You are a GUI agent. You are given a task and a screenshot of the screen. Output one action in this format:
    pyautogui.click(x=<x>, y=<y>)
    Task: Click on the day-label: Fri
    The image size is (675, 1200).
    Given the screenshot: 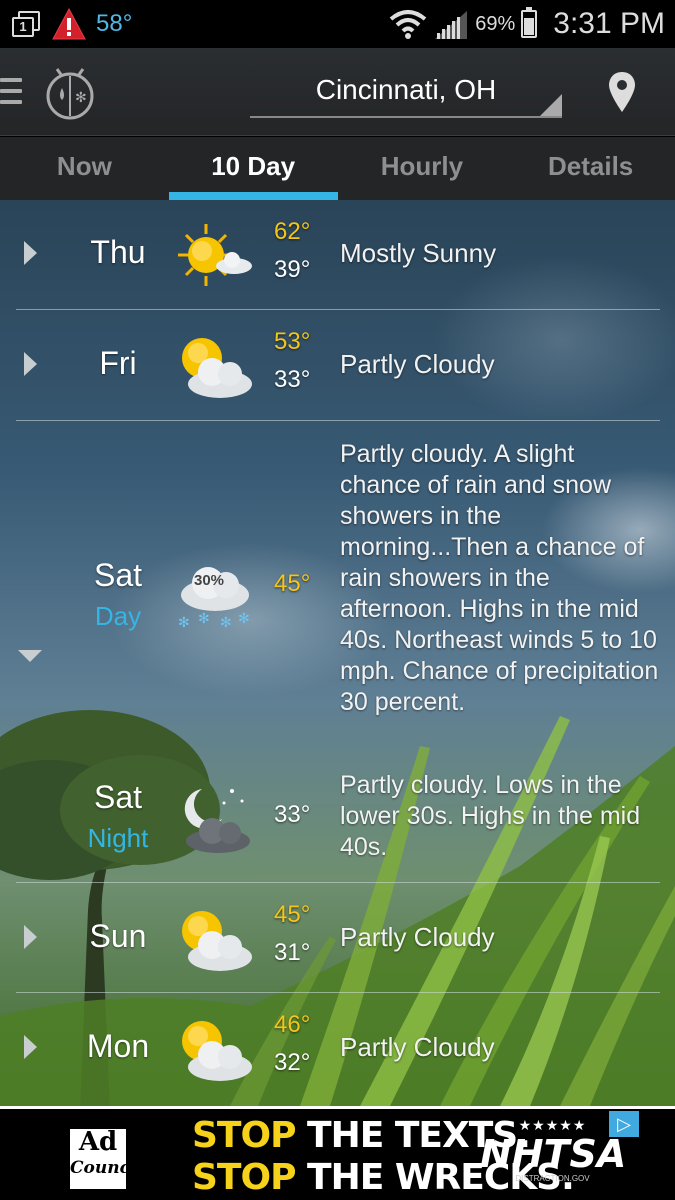 What is the action you would take?
    pyautogui.click(x=118, y=363)
    